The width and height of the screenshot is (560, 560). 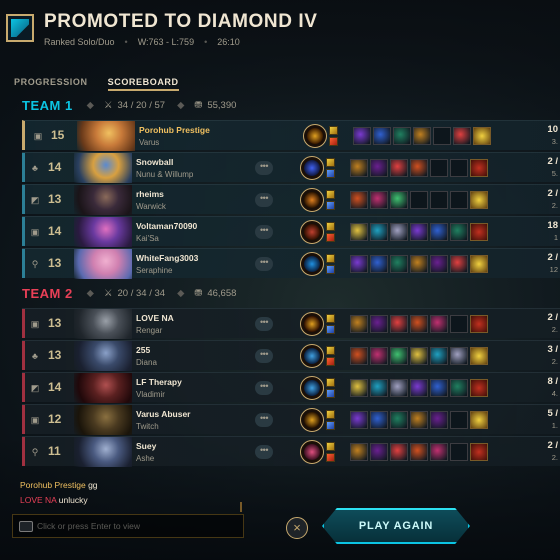 What do you see at coordinates (174, 130) in the screenshot?
I see `summoner-name: Porohub Prestige` at bounding box center [174, 130].